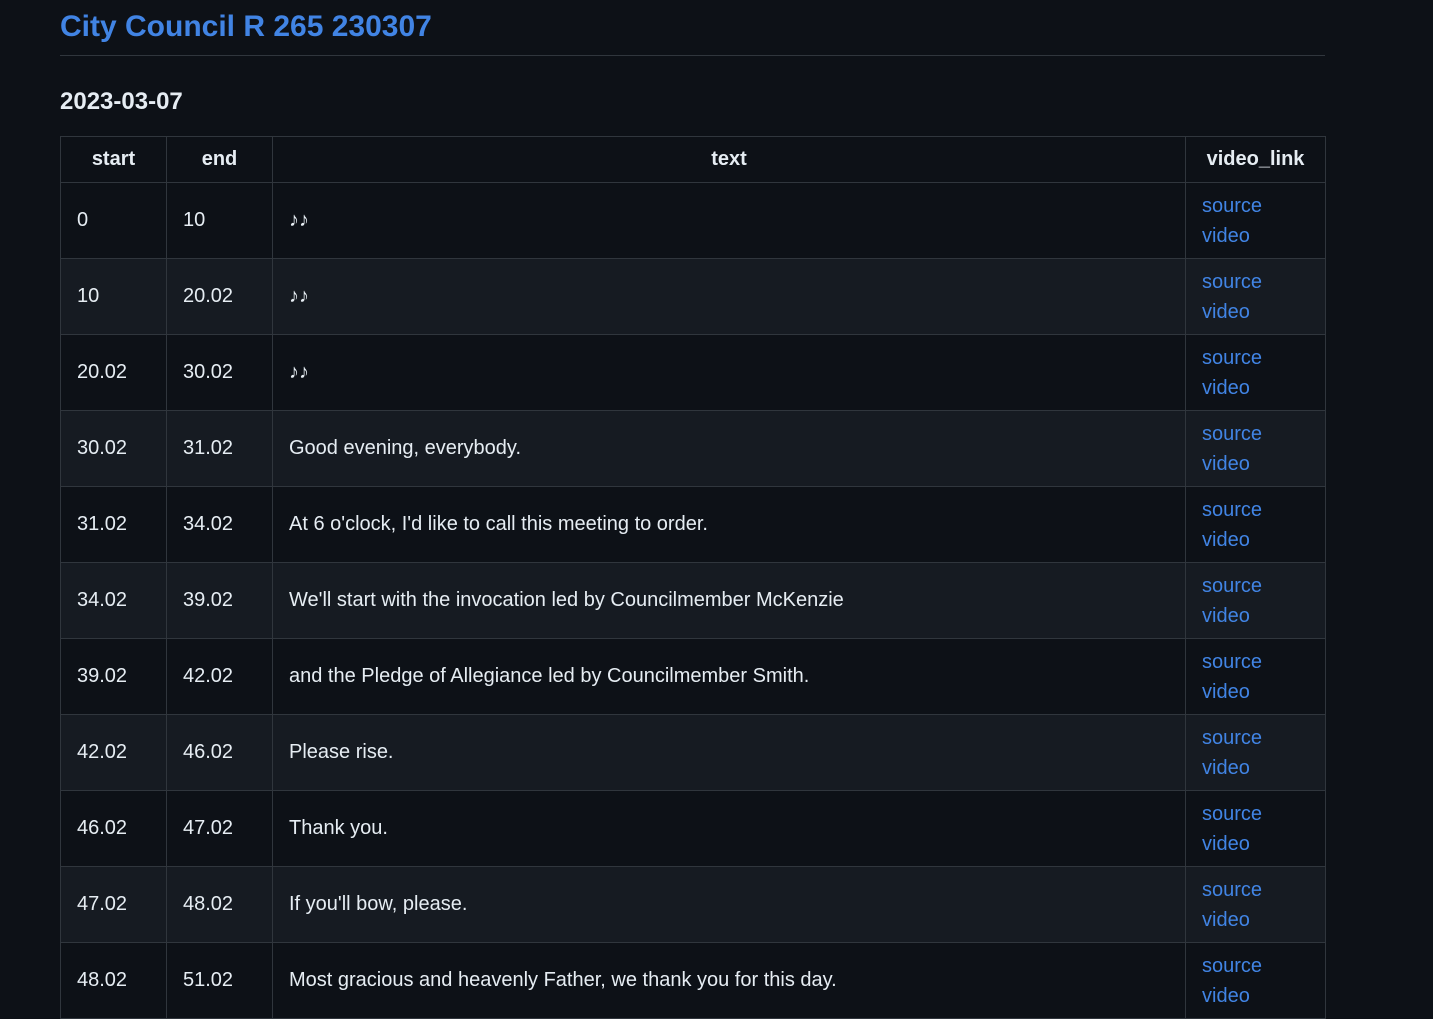 The height and width of the screenshot is (1019, 1433). I want to click on cell-end: 47.02, so click(219, 828).